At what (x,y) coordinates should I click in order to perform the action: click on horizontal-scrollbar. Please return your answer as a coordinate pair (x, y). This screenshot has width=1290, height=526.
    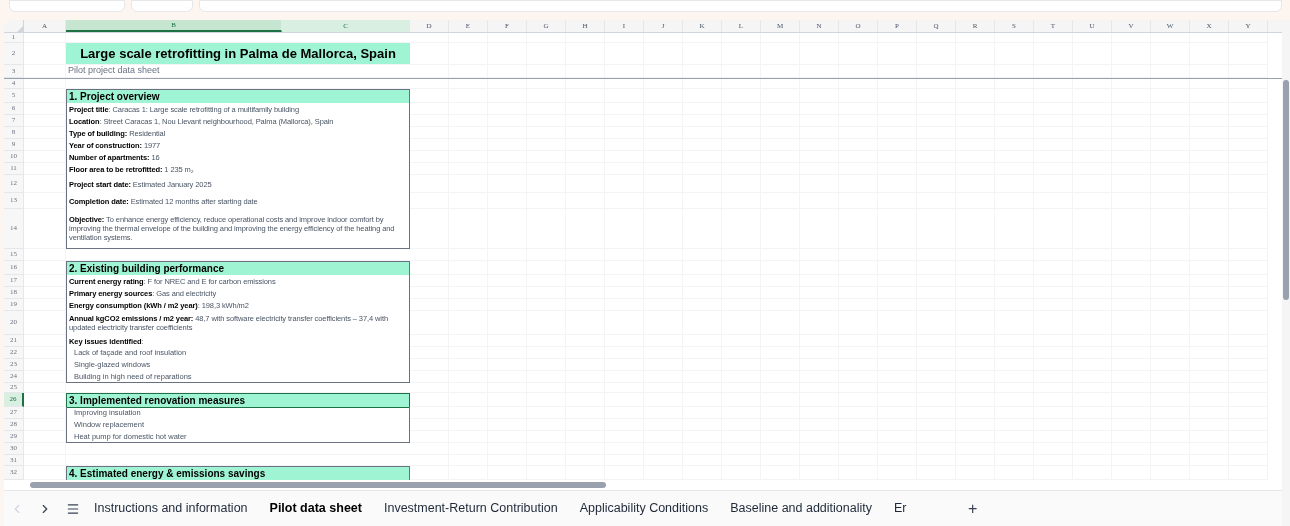
    Looking at the image, I should click on (318, 485).